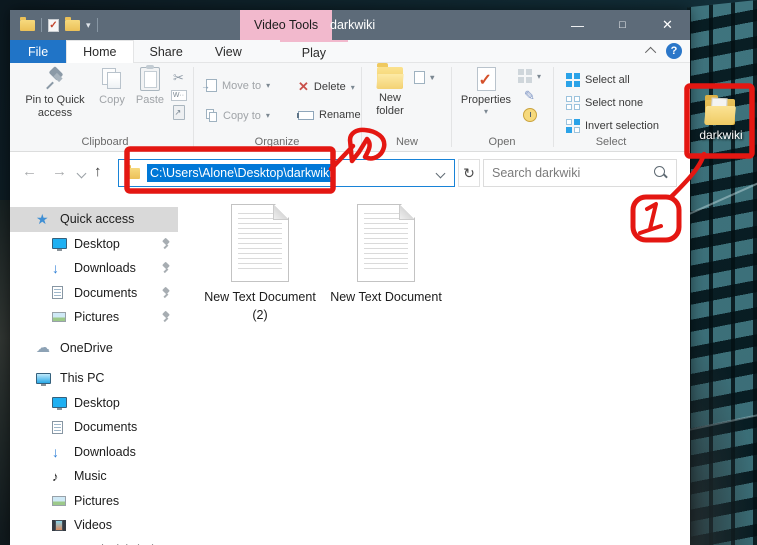 The height and width of the screenshot is (545, 757). I want to click on sidebar-item-quick-access: ★ Quick access, so click(94, 219).